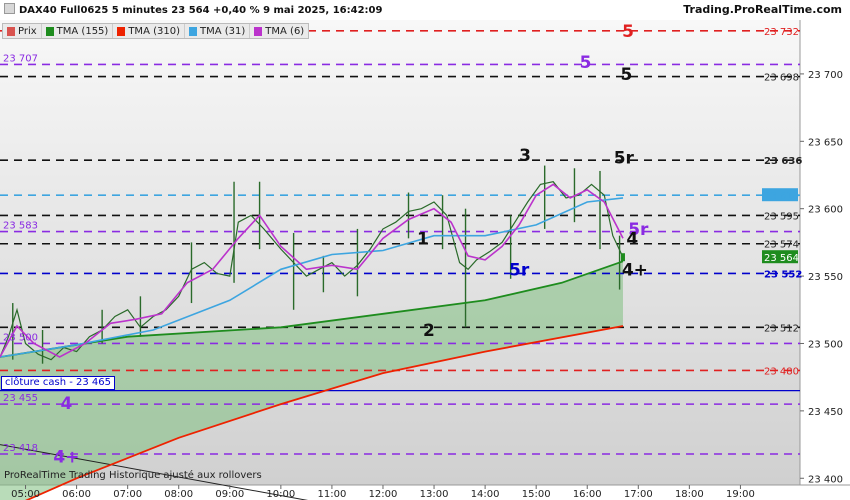 This screenshot has height=500, width=850. What do you see at coordinates (783, 274) in the screenshot?
I see `level-label-right: 23 552` at bounding box center [783, 274].